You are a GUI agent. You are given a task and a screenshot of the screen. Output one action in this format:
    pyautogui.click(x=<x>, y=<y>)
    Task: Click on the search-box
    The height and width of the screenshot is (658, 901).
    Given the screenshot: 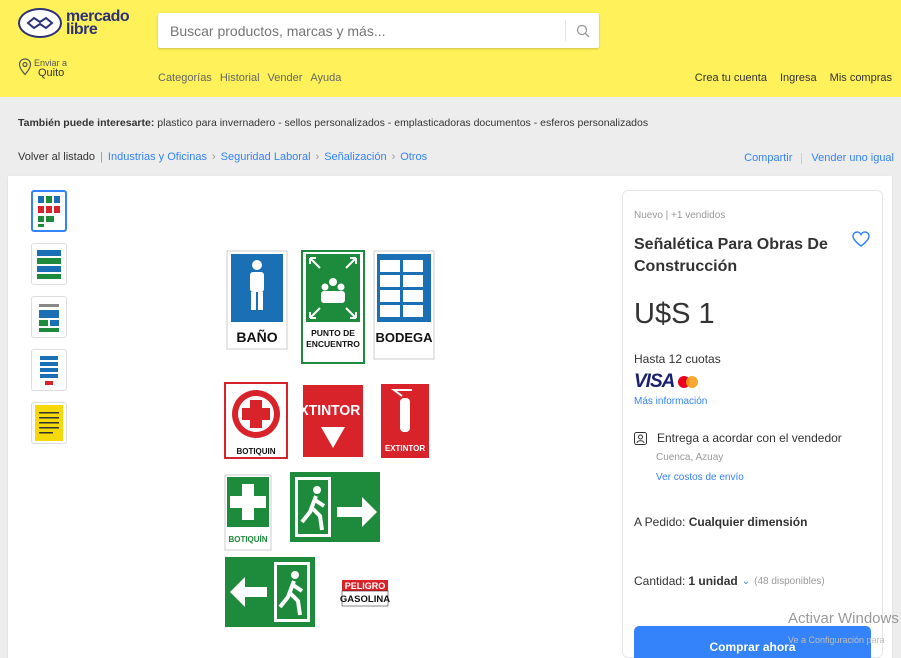 What is the action you would take?
    pyautogui.click(x=378, y=30)
    